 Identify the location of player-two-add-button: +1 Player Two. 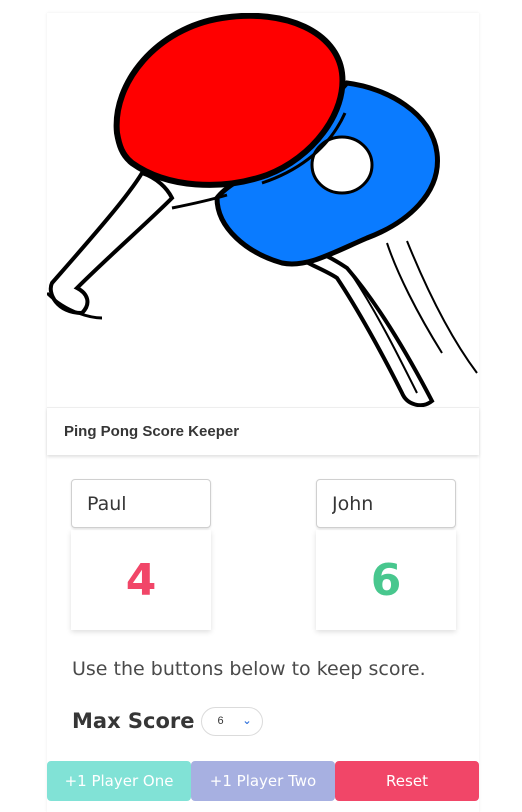
(263, 781).